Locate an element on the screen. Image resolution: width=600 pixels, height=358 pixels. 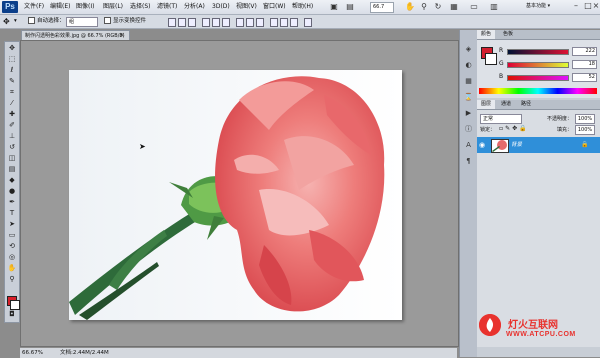
distribute-top-icon is located at coordinates (240, 22).